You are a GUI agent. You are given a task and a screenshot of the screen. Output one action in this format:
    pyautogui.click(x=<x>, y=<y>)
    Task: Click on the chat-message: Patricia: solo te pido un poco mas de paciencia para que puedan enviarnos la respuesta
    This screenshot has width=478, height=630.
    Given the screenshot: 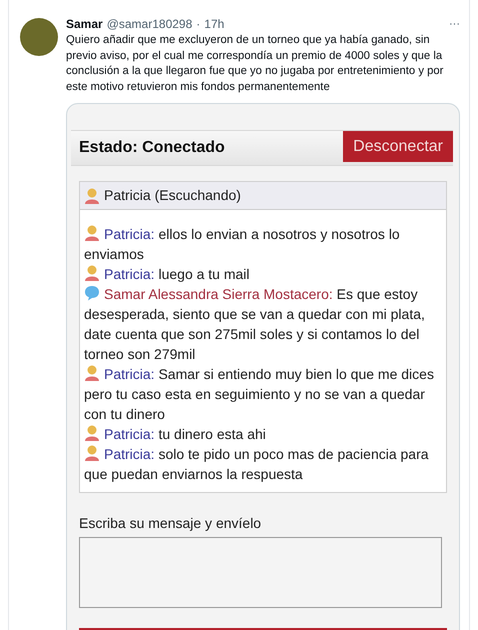 What is the action you would take?
    pyautogui.click(x=257, y=464)
    